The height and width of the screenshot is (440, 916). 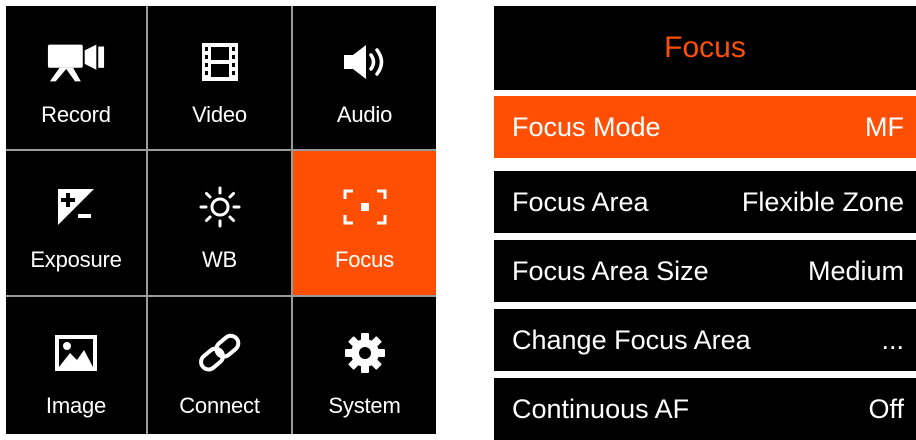 I want to click on grid-label-record: Record, so click(x=76, y=114).